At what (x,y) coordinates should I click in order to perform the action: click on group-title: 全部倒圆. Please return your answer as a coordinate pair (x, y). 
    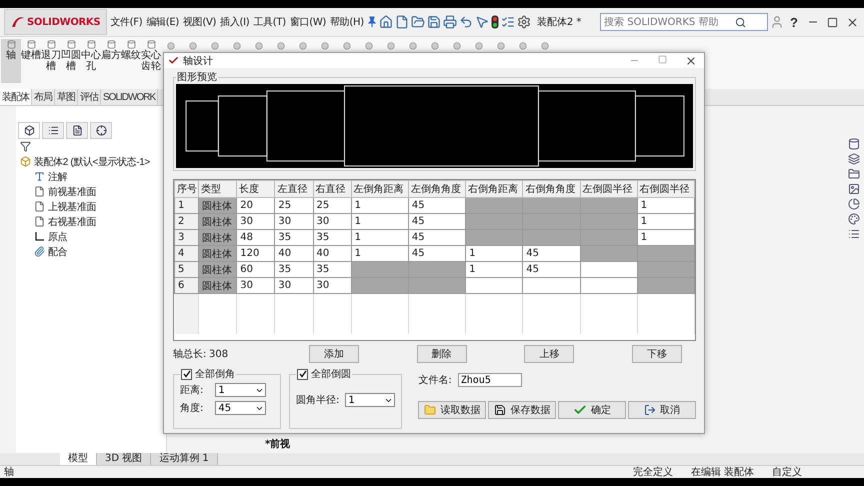
    Looking at the image, I should click on (331, 374).